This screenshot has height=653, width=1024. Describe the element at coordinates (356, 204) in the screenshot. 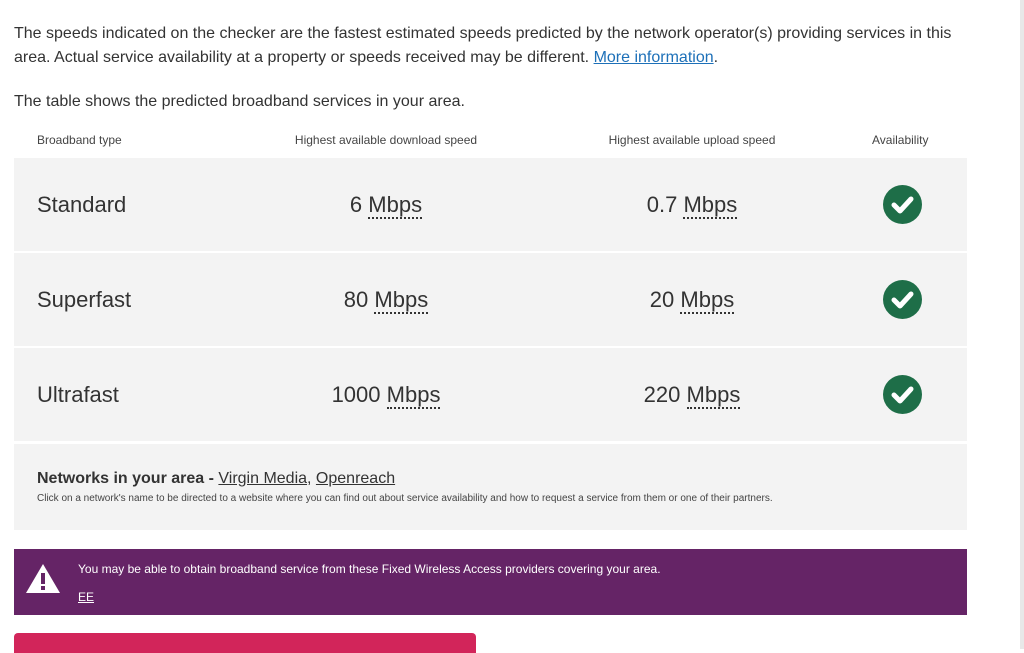

I see `download-value: 6` at that location.